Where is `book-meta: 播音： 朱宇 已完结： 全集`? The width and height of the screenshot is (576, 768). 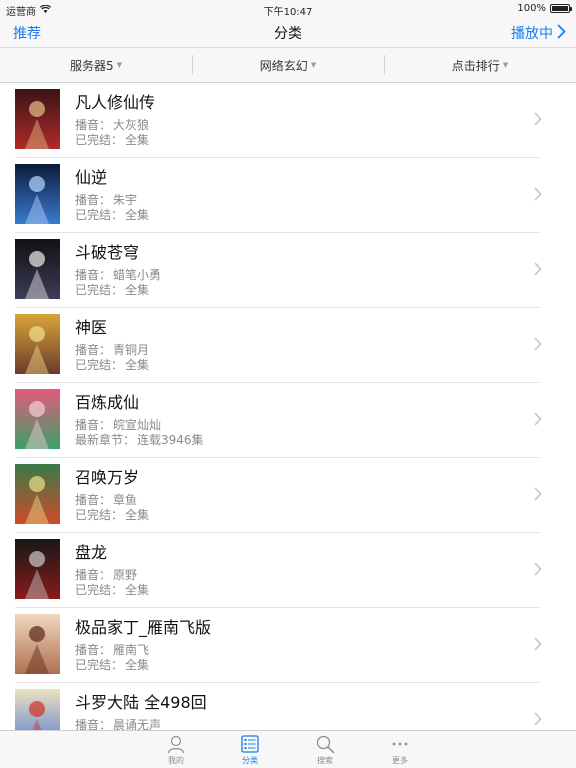
book-meta: 播音： 朱宇 已完结： 全集 is located at coordinates (112, 208).